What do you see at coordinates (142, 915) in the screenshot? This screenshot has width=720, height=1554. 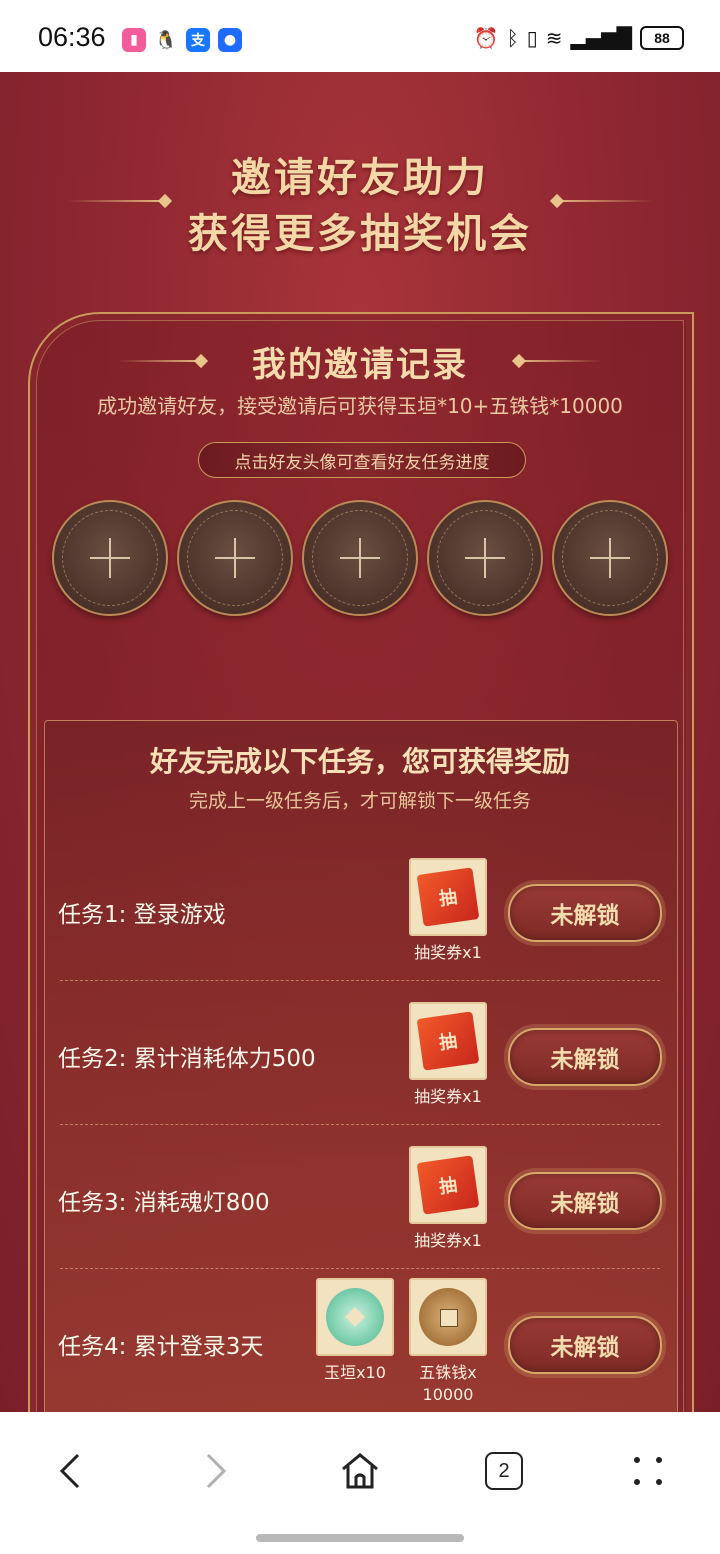 I see `task-label: 任务1: 登录游戏` at bounding box center [142, 915].